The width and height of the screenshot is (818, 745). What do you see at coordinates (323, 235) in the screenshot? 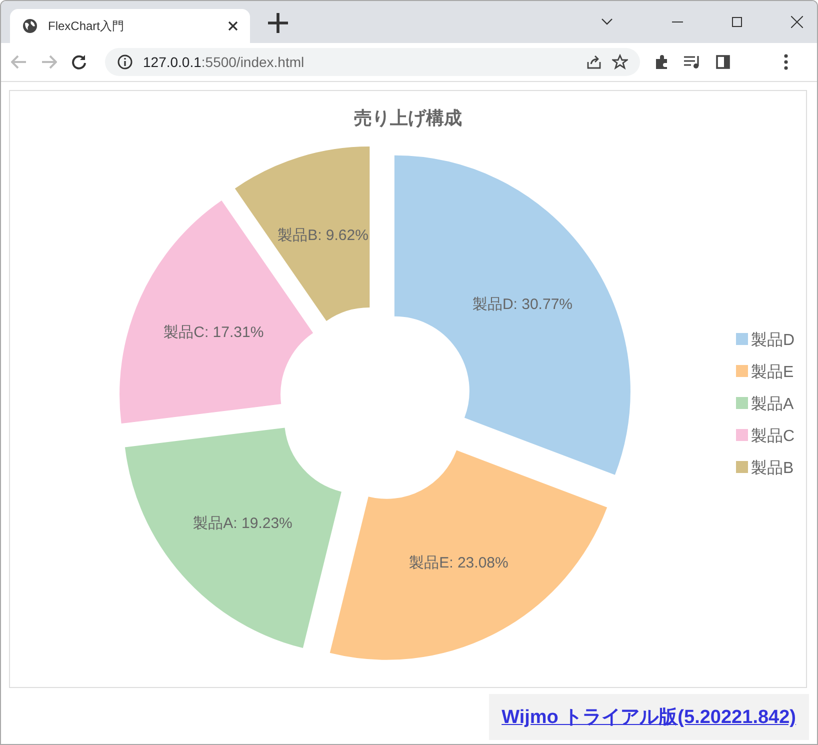
I see `slice-label: 製品B: 9.62%` at bounding box center [323, 235].